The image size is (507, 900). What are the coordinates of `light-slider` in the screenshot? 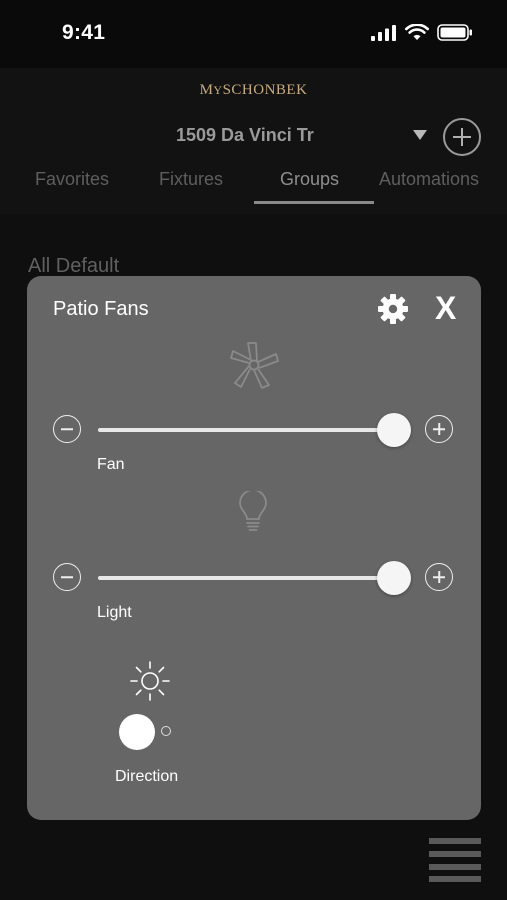 It's located at (254, 578).